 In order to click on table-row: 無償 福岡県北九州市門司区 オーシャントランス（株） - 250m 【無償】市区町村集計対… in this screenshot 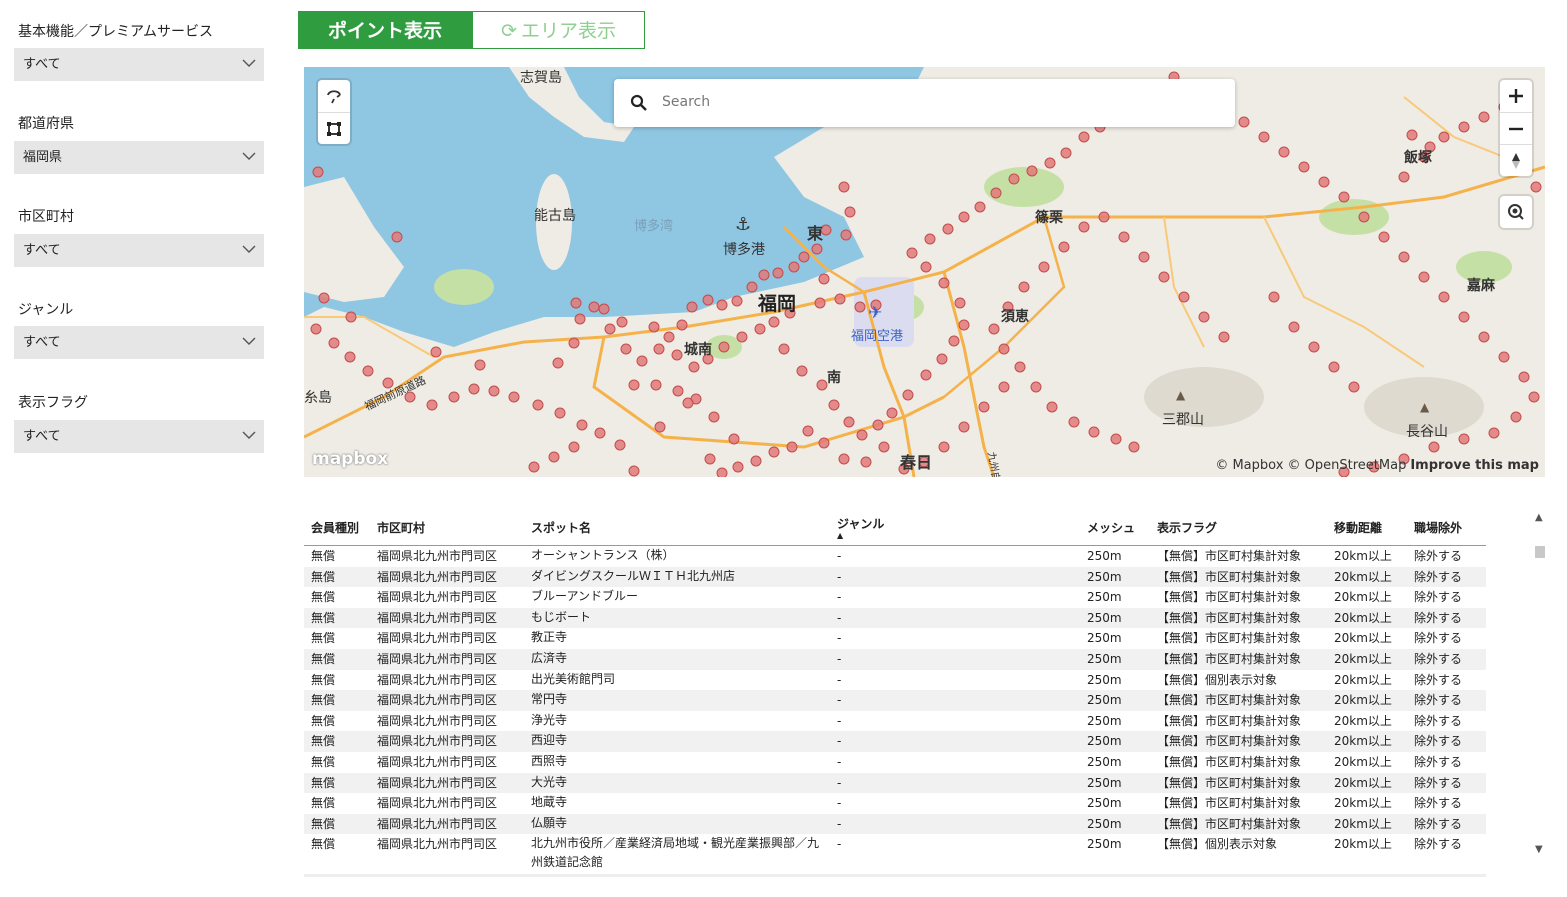, I will do `click(895, 556)`.